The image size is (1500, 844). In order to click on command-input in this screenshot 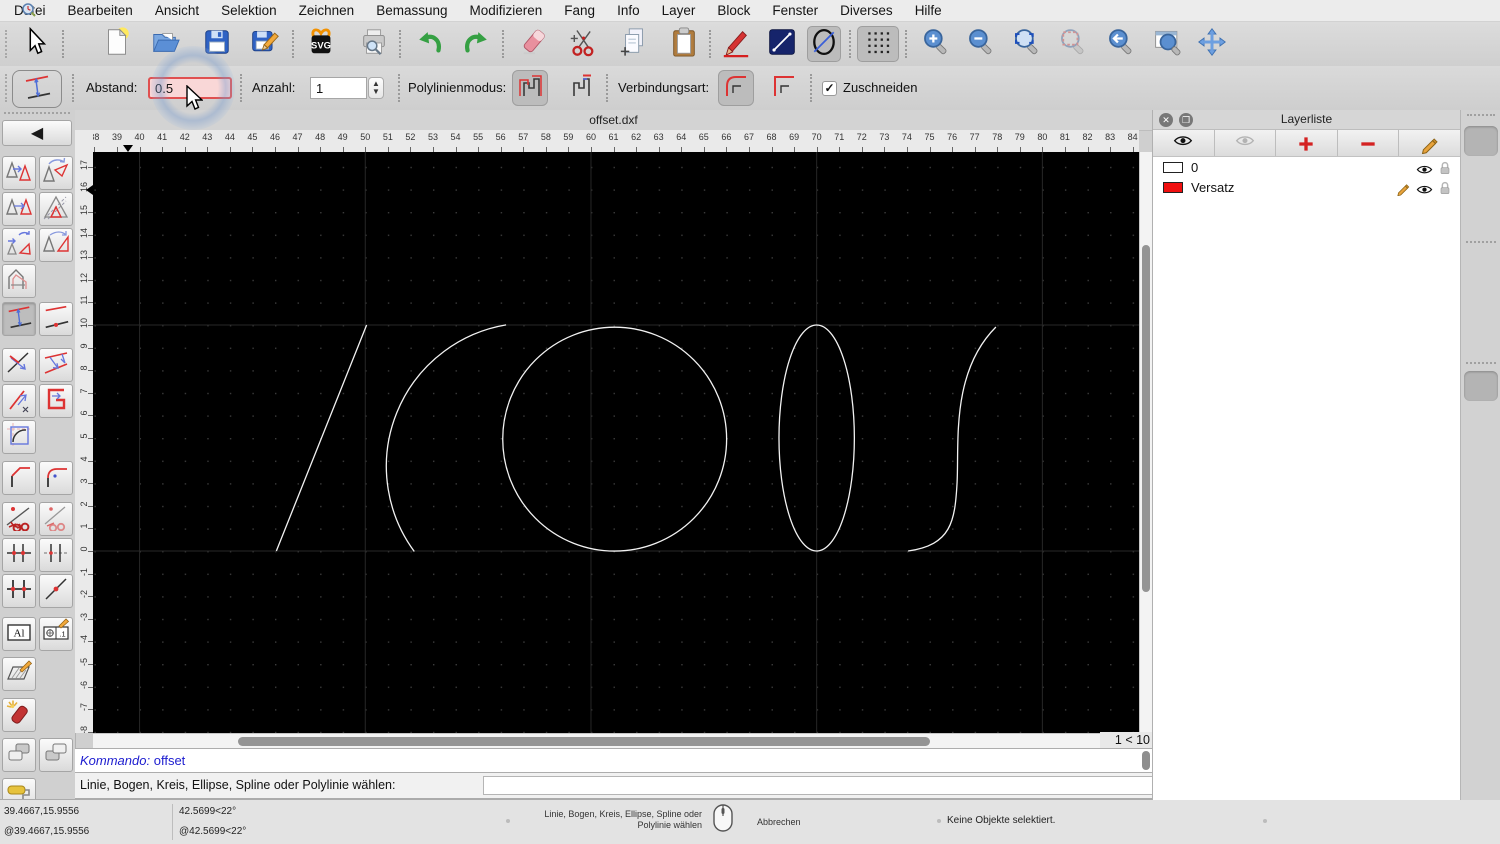, I will do `click(839, 785)`.